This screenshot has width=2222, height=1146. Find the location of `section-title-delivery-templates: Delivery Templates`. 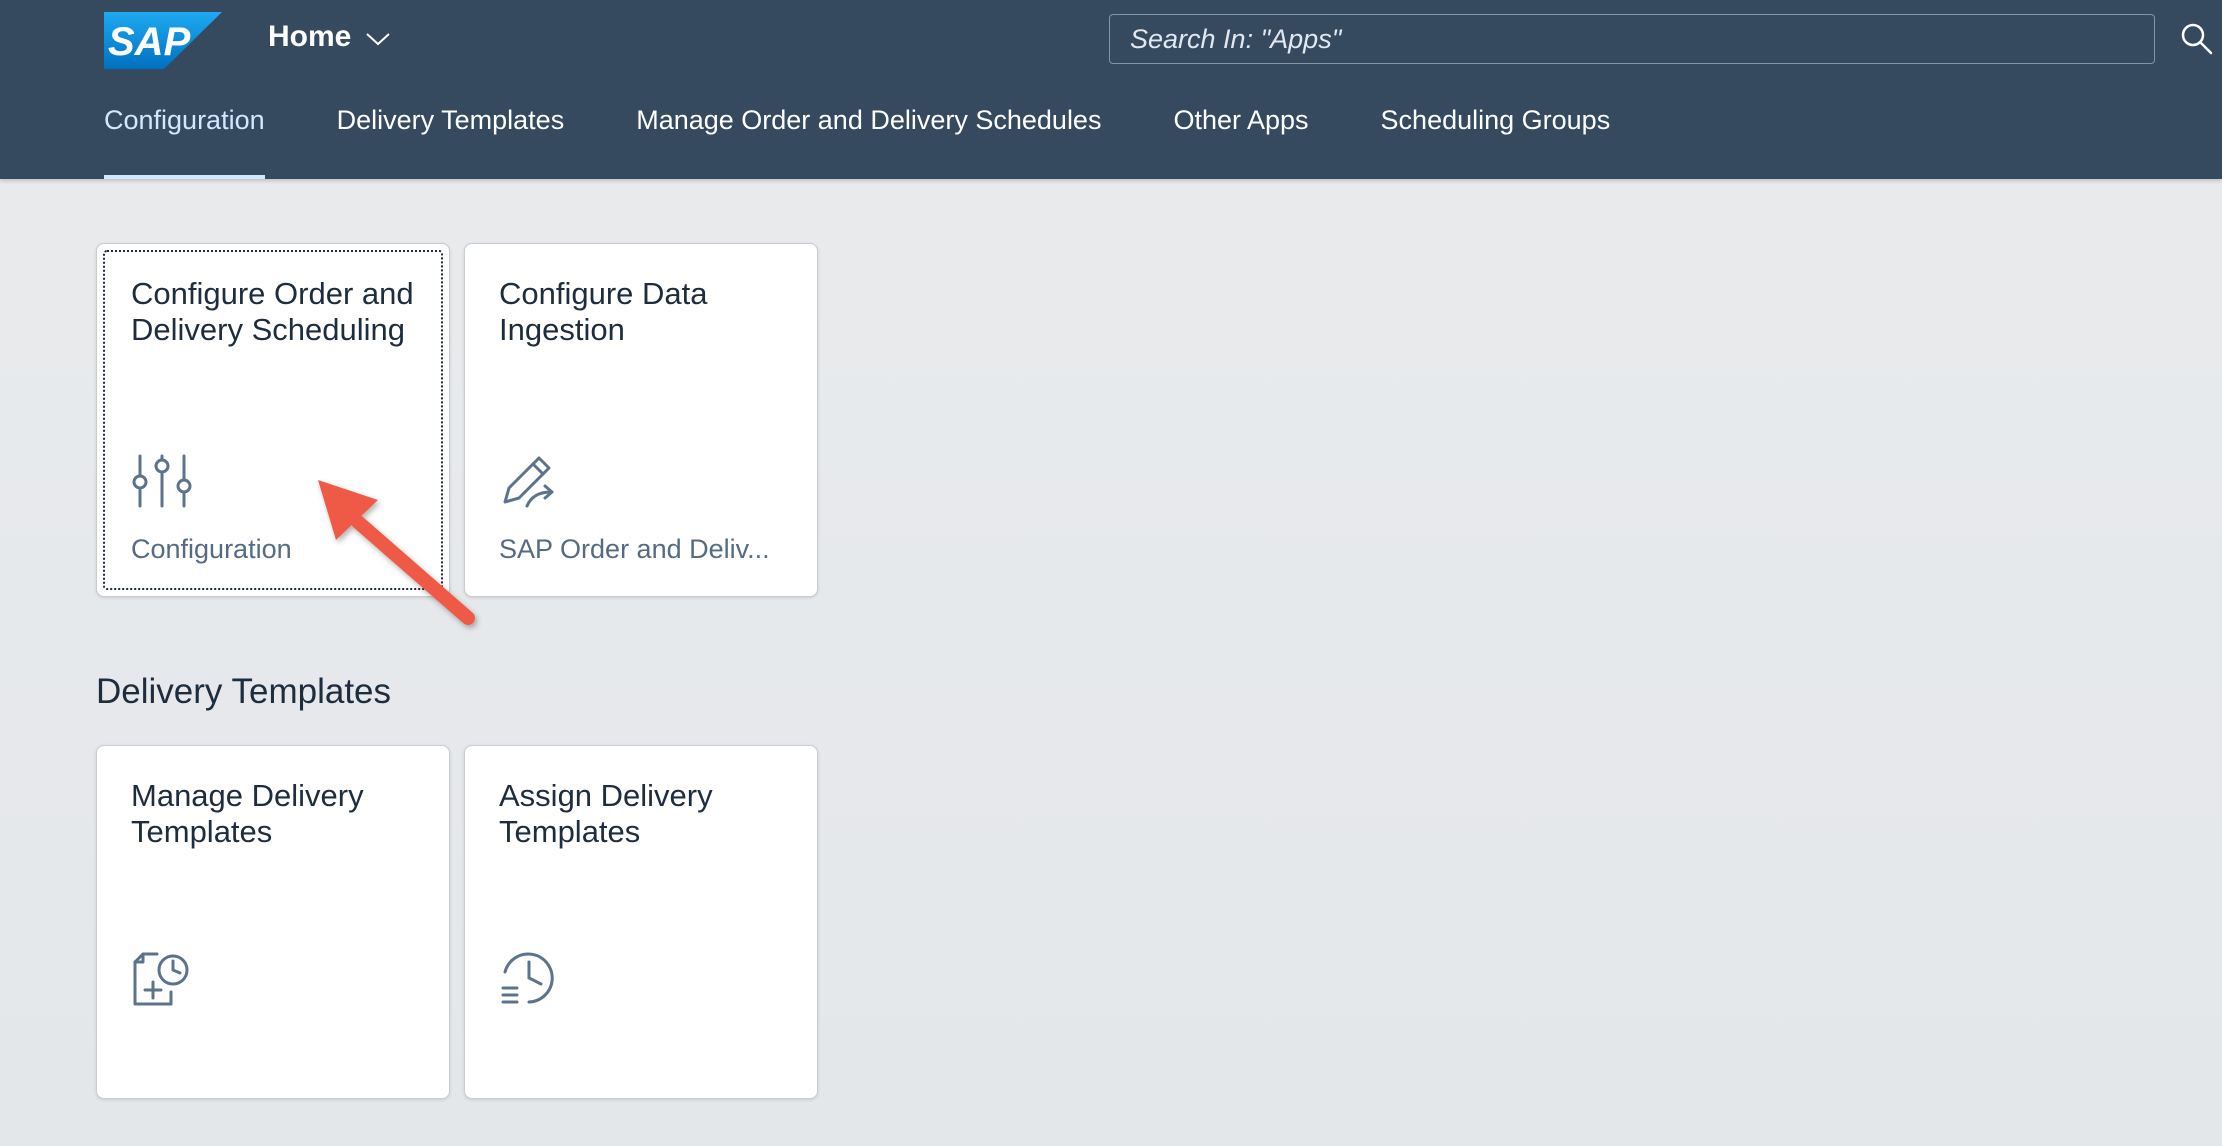

section-title-delivery-templates: Delivery Templates is located at coordinates (244, 691).